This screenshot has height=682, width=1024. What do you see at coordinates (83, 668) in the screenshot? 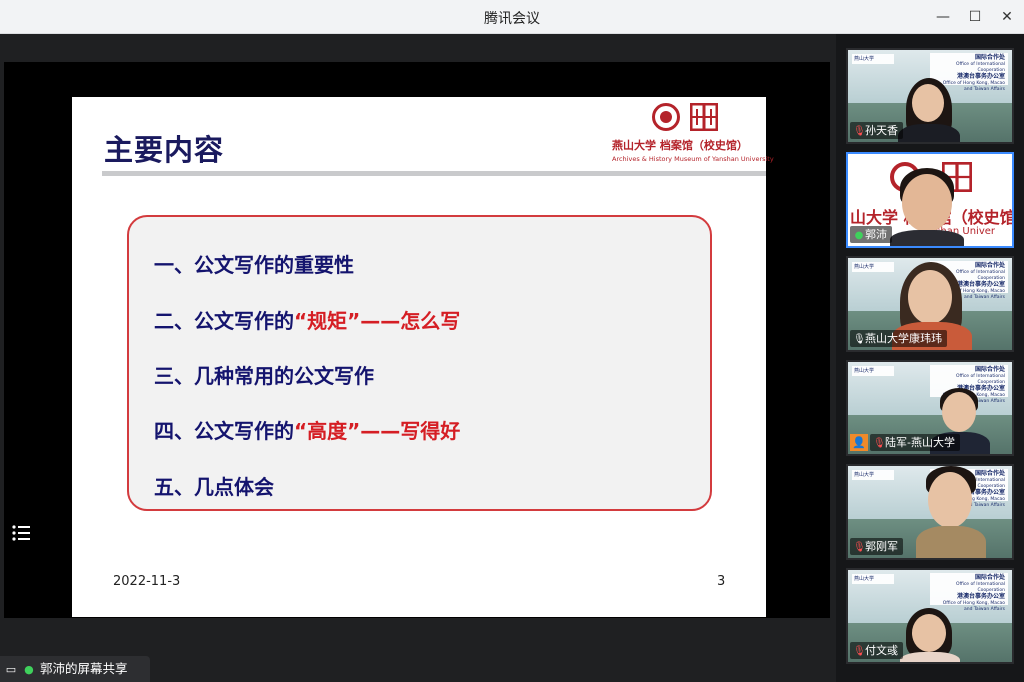
I see `sharer-name: 郭沛的屏幕共享` at bounding box center [83, 668].